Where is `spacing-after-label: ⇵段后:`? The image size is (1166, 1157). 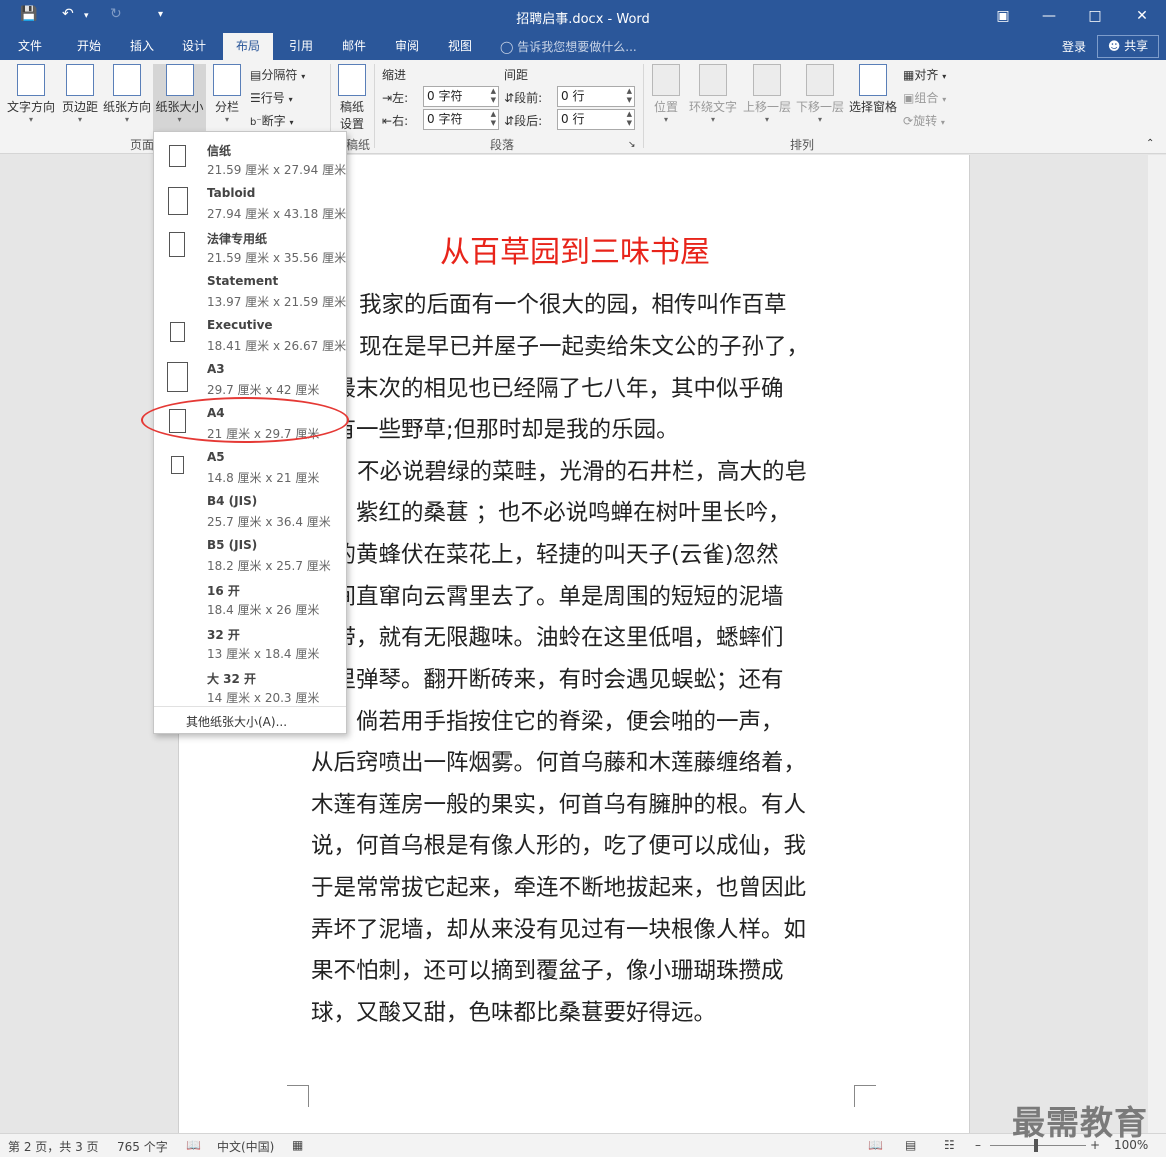
spacing-after-label: ⇵段后: is located at coordinates (523, 121).